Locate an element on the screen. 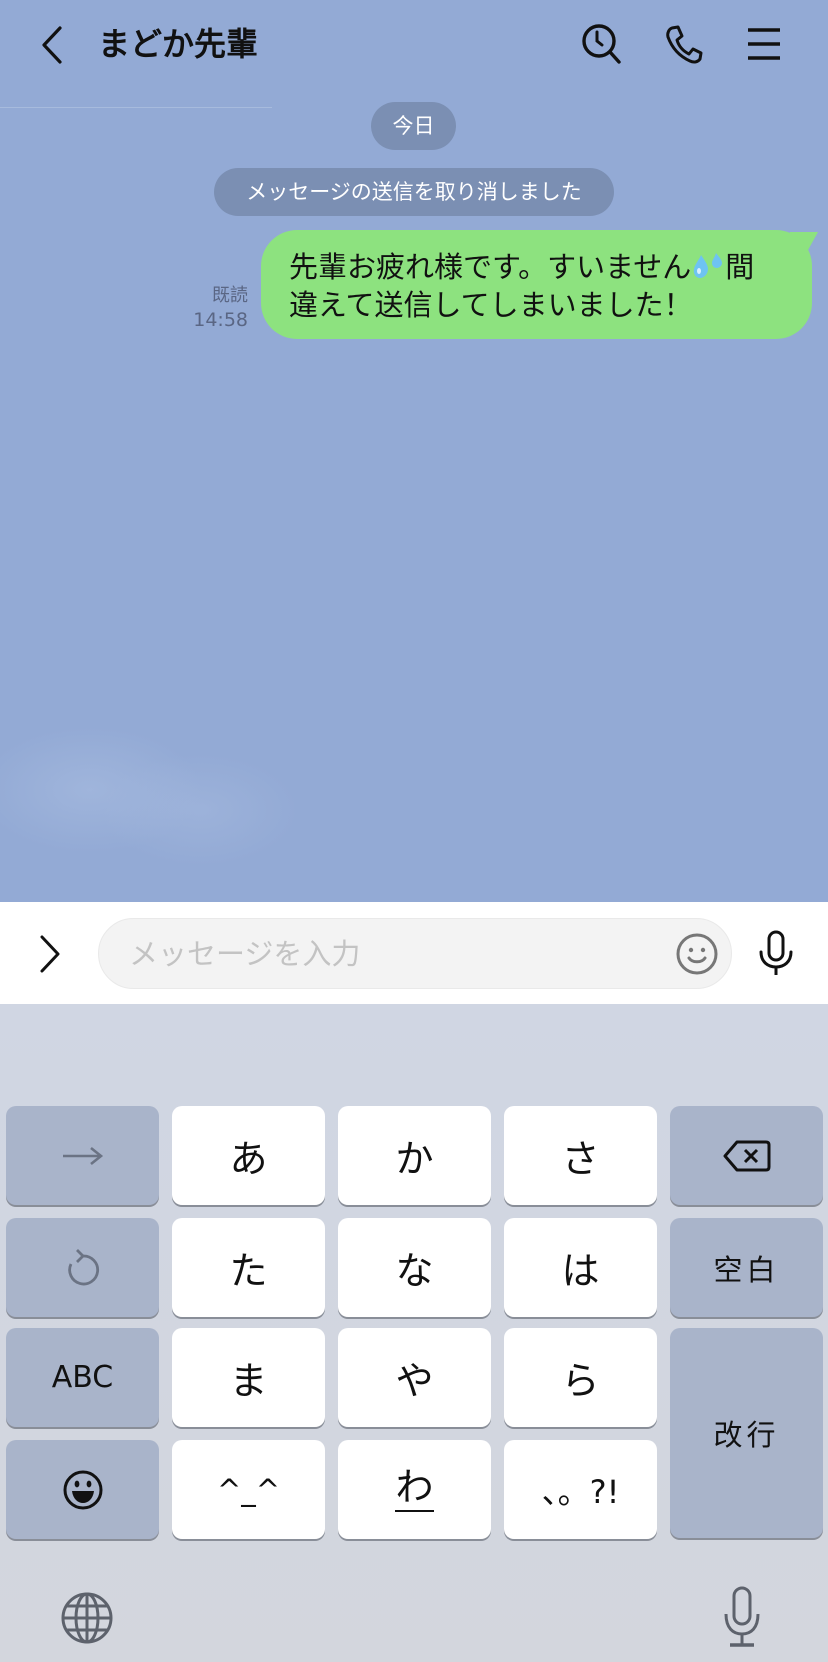  expand-toolbar-button is located at coordinates (50, 954).